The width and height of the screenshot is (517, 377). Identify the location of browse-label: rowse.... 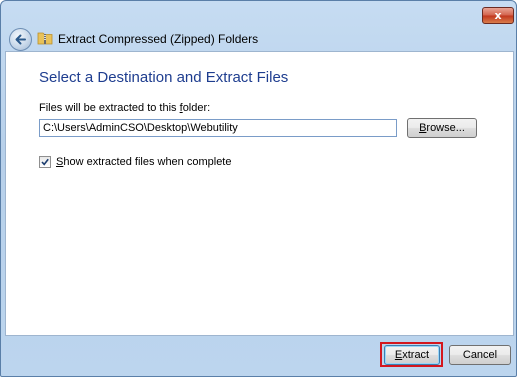
(445, 128).